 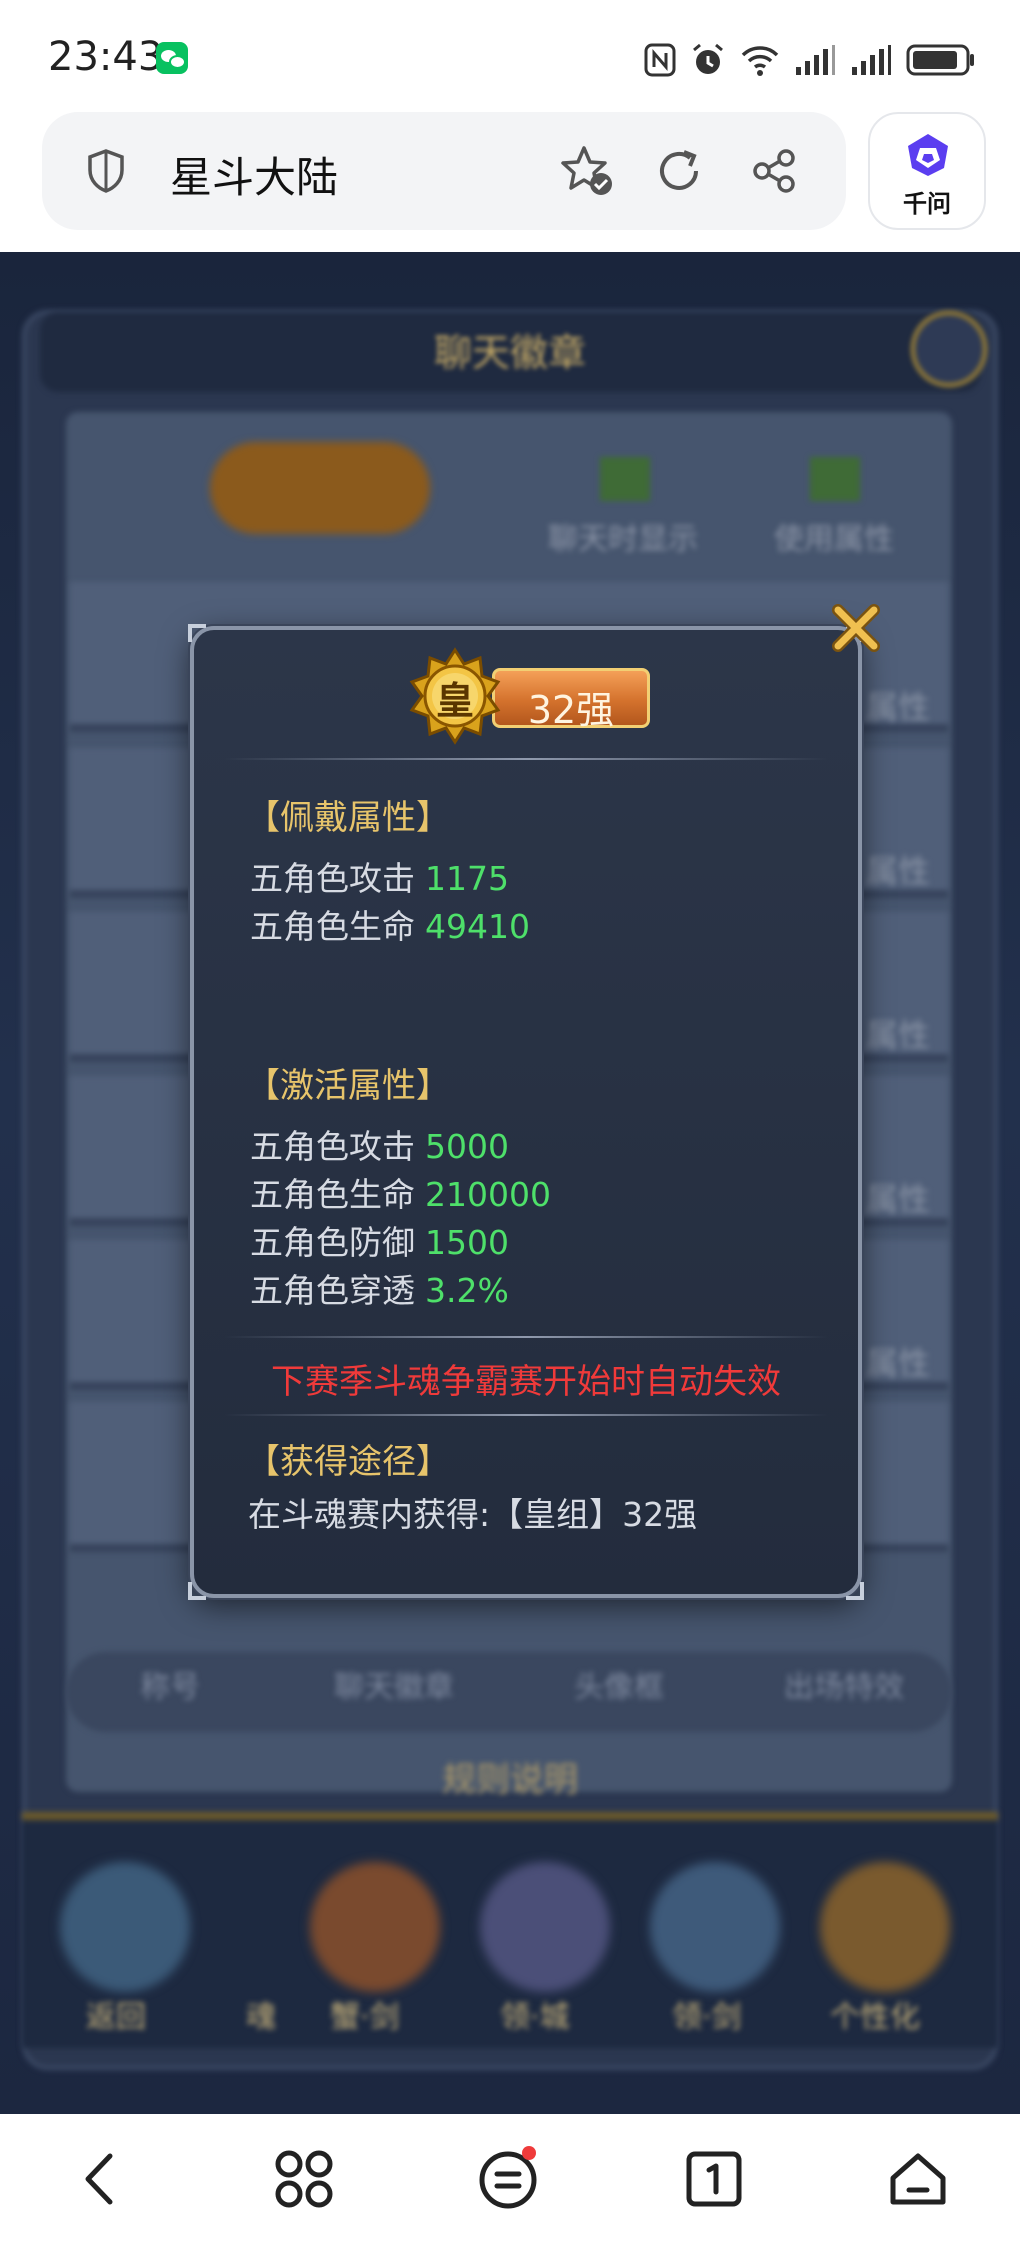 What do you see at coordinates (348, 818) in the screenshot?
I see `wear-attributes-title: 【佩戴属性】` at bounding box center [348, 818].